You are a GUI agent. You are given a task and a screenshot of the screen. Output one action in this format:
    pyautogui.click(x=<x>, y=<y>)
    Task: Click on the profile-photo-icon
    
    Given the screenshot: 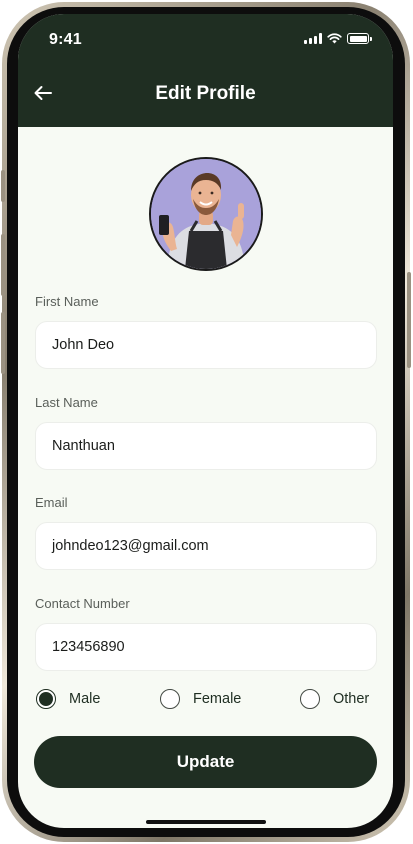 What is the action you would take?
    pyautogui.click(x=206, y=214)
    